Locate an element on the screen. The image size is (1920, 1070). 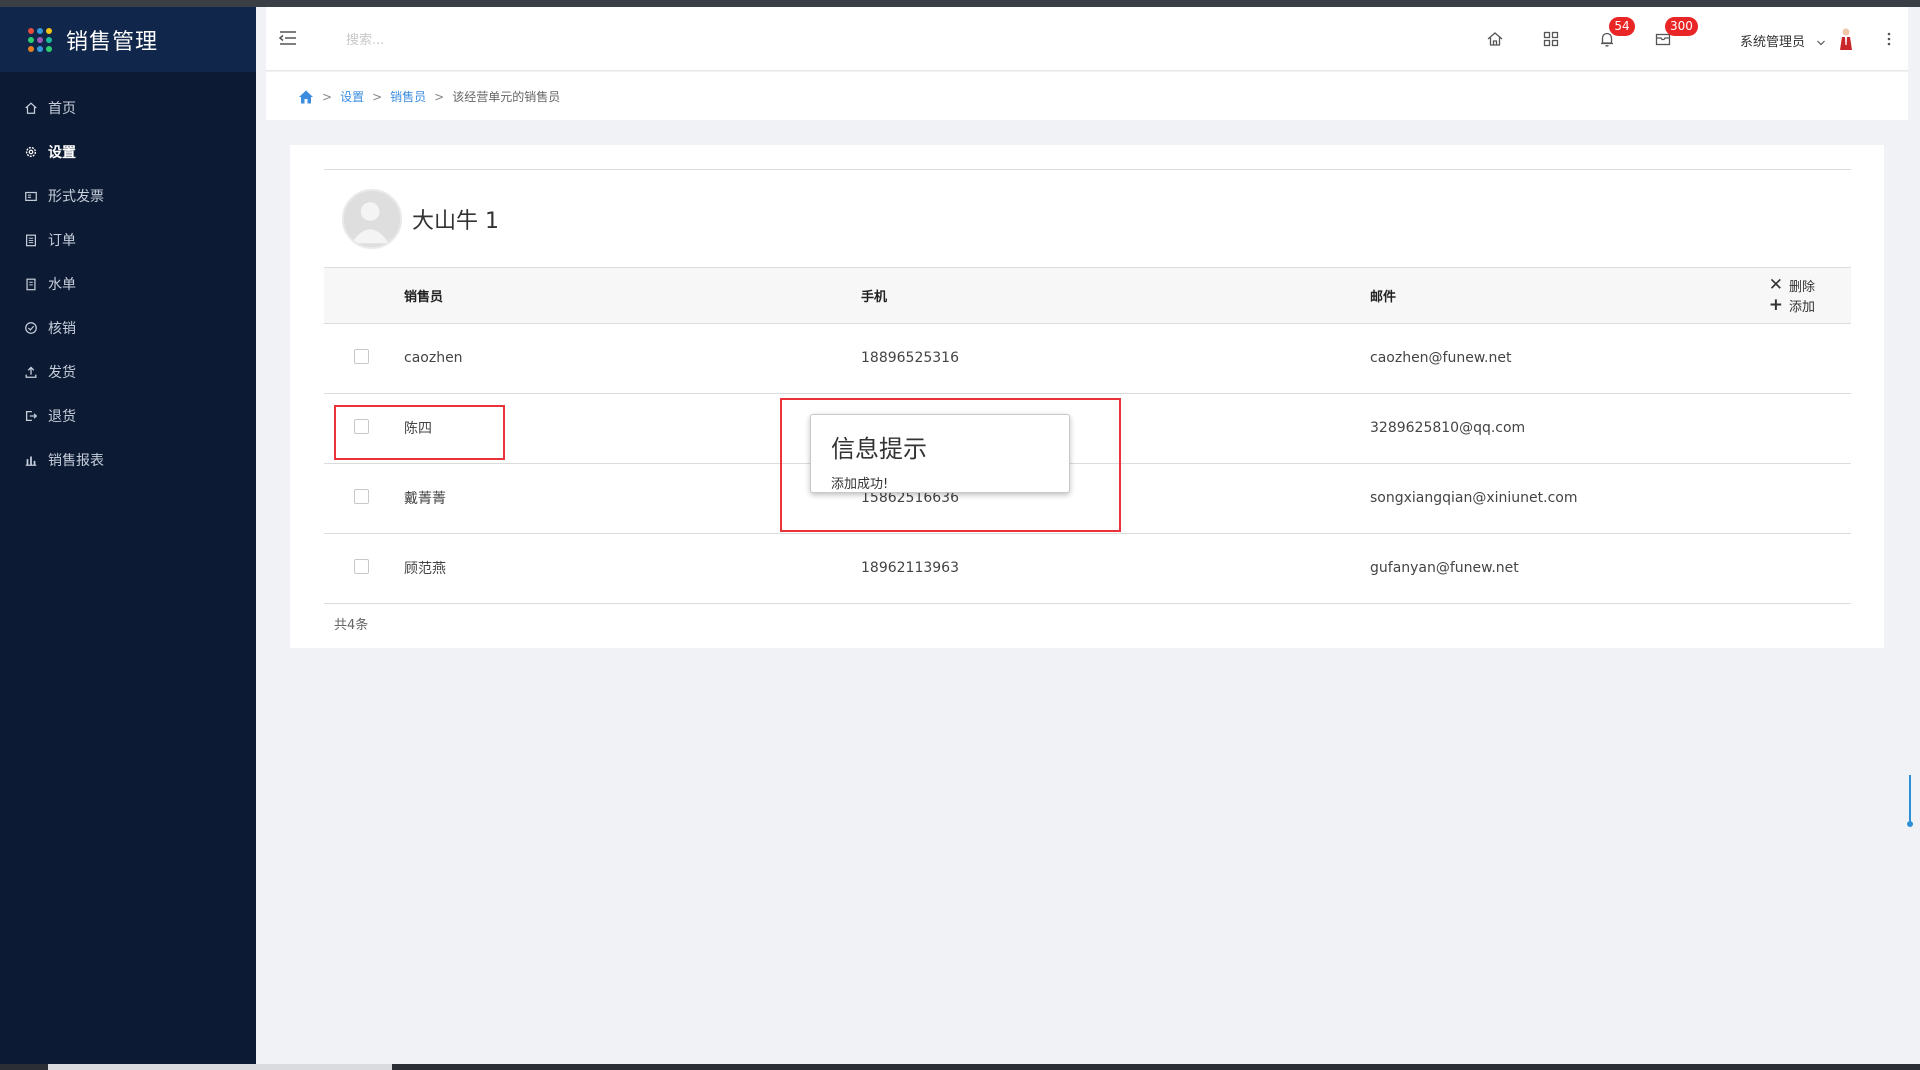
sidebar-item-label: 设置 is located at coordinates (62, 153).